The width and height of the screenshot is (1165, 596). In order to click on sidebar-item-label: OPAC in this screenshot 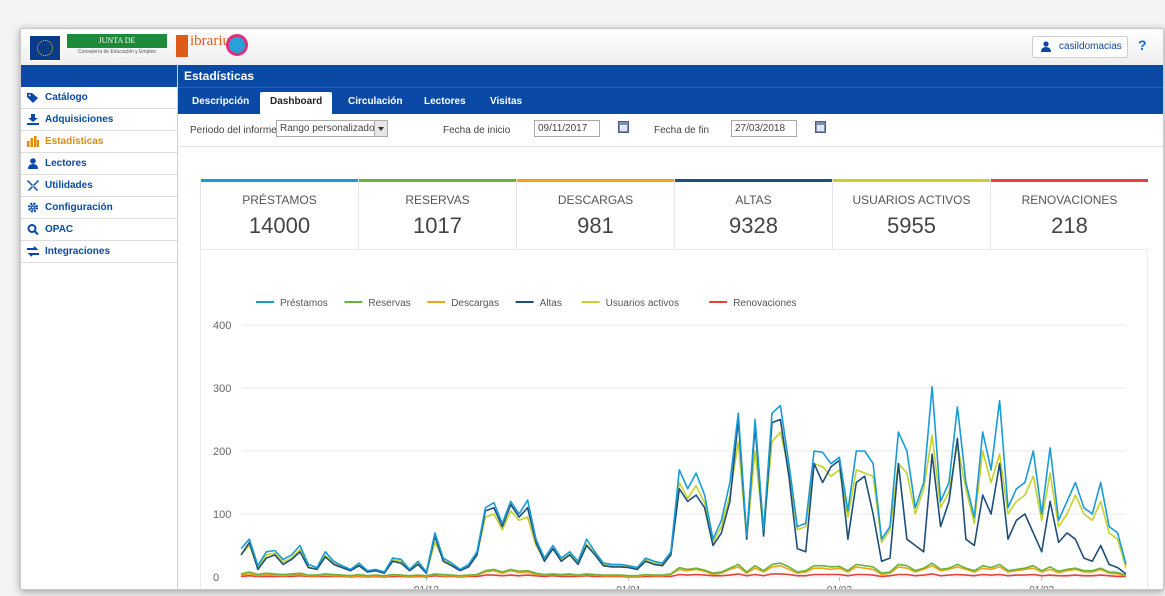, I will do `click(59, 229)`.